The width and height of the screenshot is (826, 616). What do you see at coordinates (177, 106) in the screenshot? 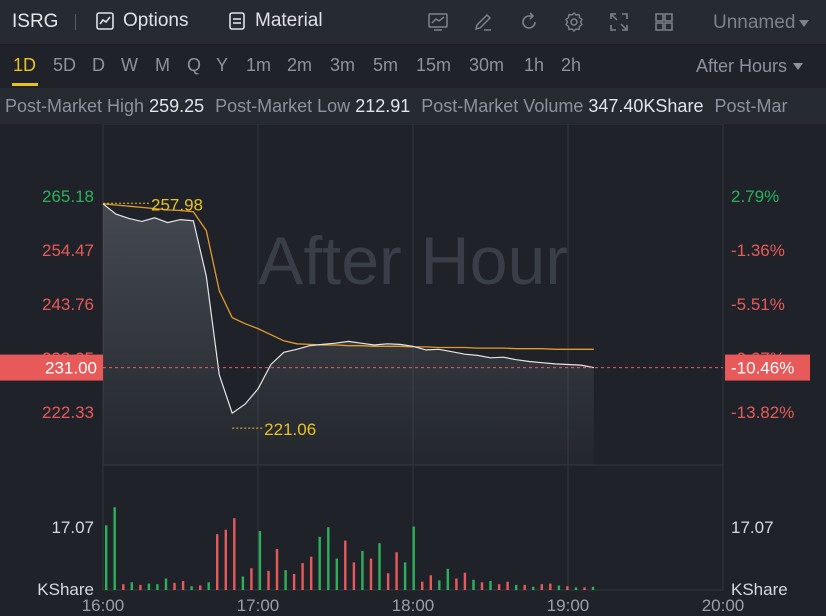
I see `high-value: 259.25` at bounding box center [177, 106].